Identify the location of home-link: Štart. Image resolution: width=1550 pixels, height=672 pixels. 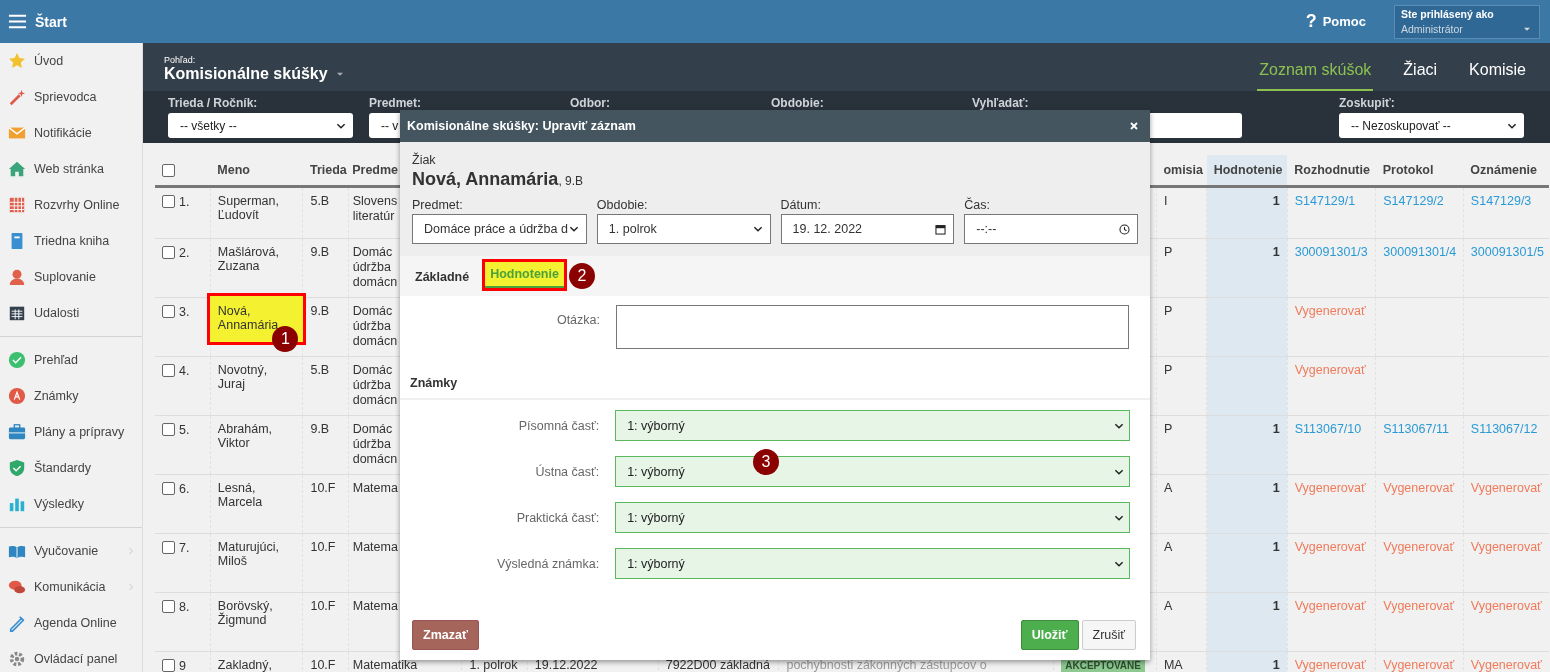
(51, 21).